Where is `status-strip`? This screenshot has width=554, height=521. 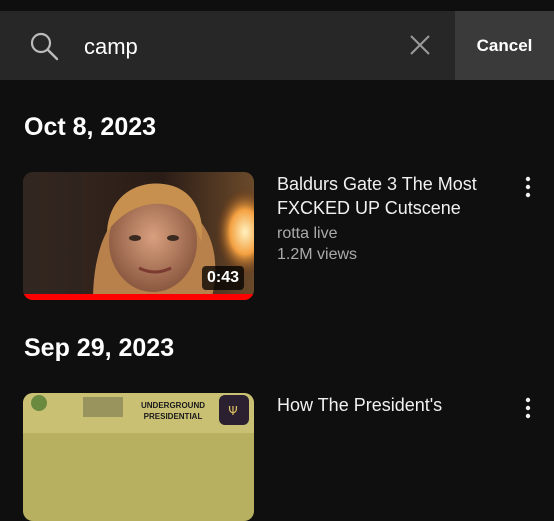
status-strip is located at coordinates (277, 5).